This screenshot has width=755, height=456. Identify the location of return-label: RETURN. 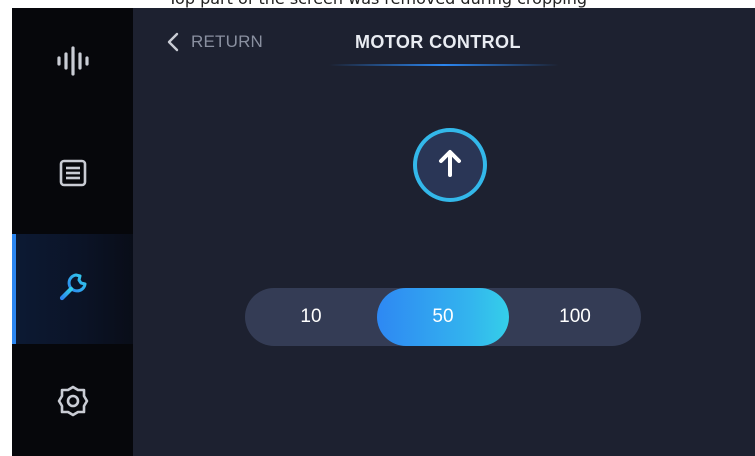
(227, 41).